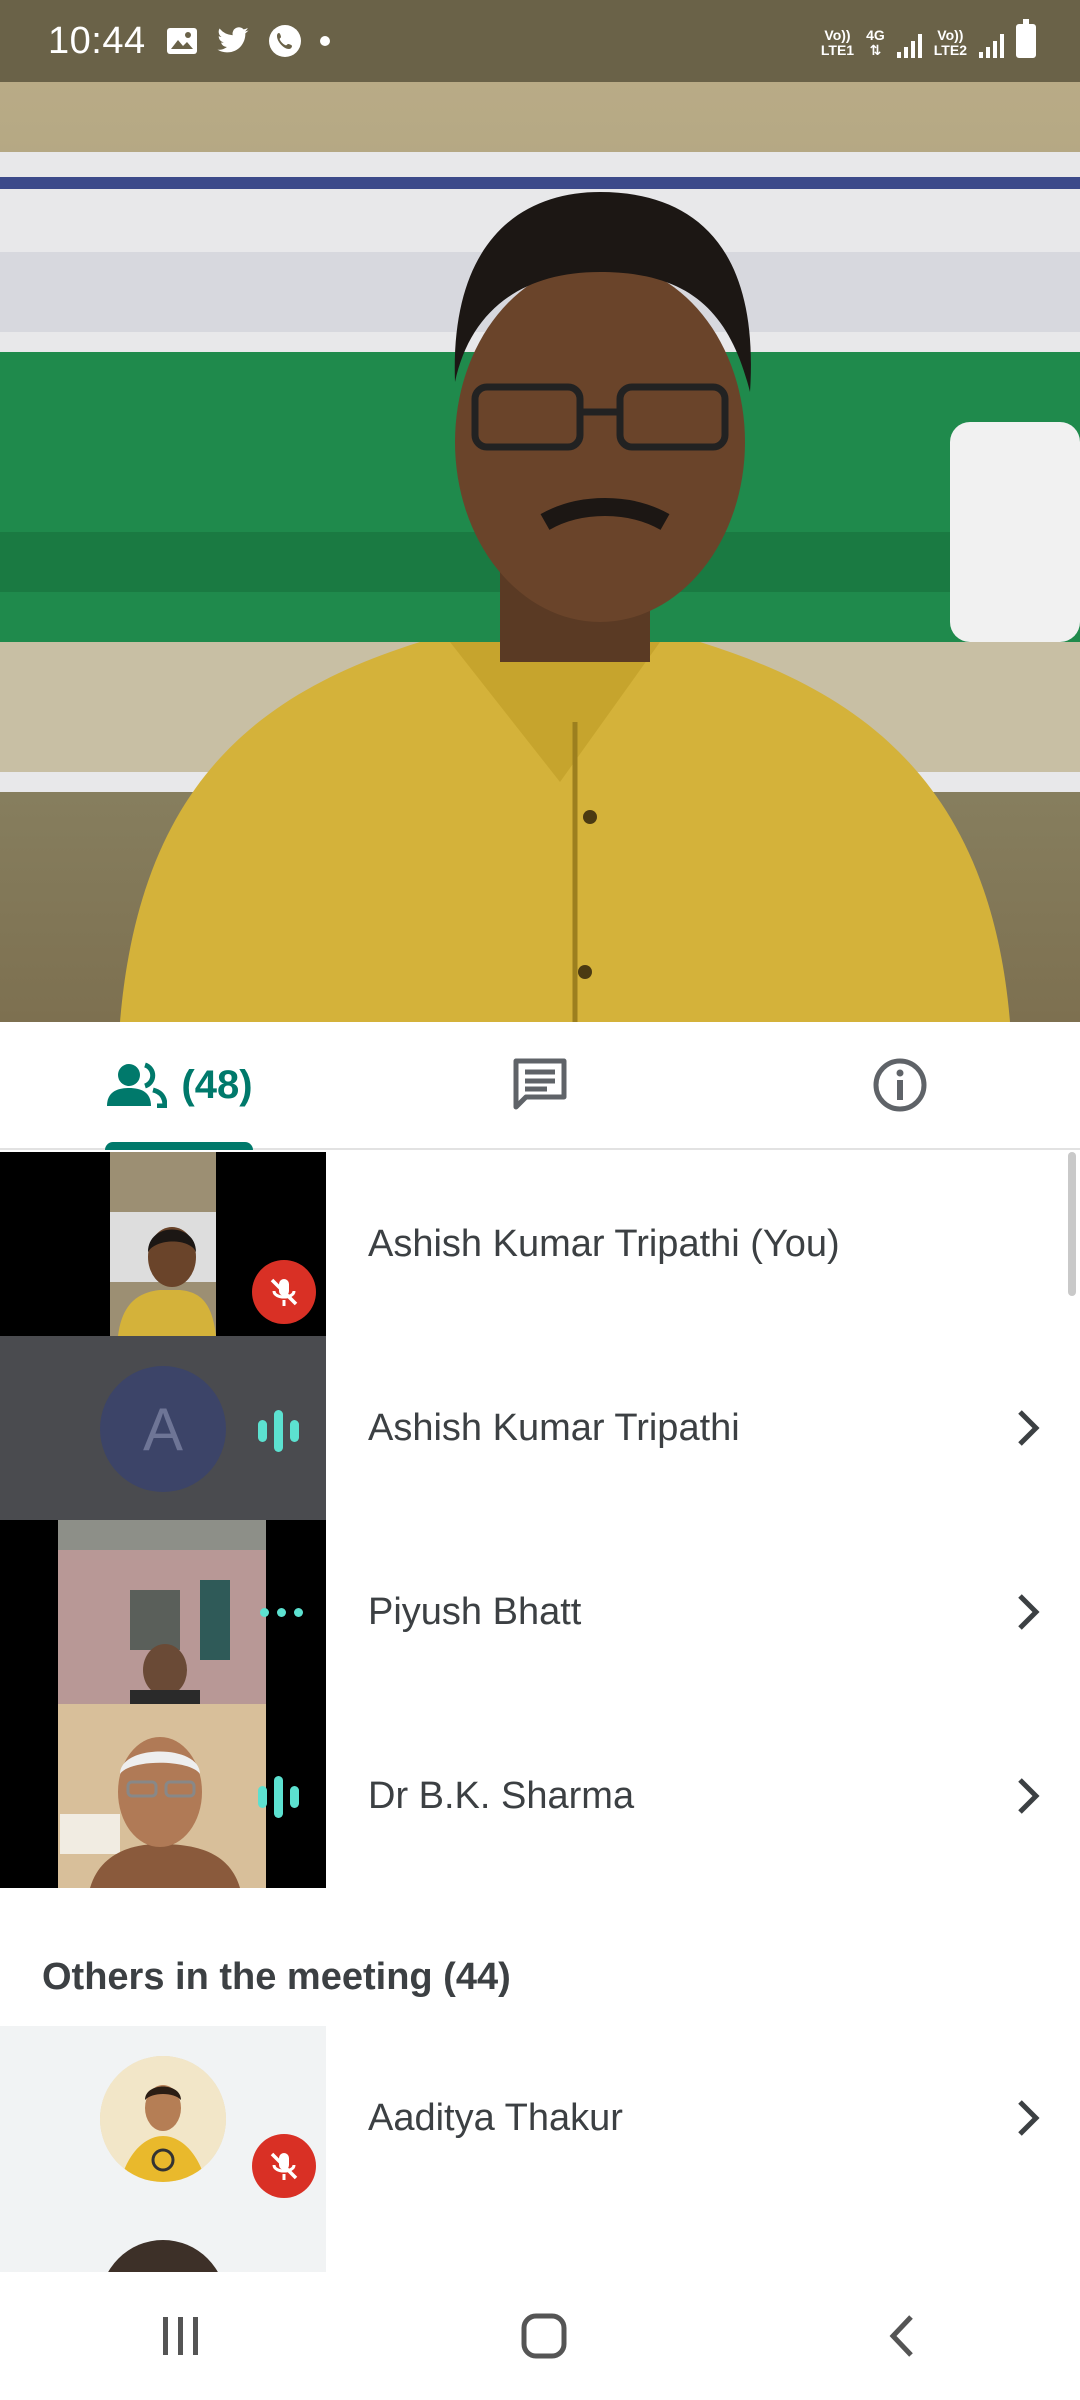 The height and width of the screenshot is (2400, 1080). I want to click on tab-people: (48), so click(180, 1086).